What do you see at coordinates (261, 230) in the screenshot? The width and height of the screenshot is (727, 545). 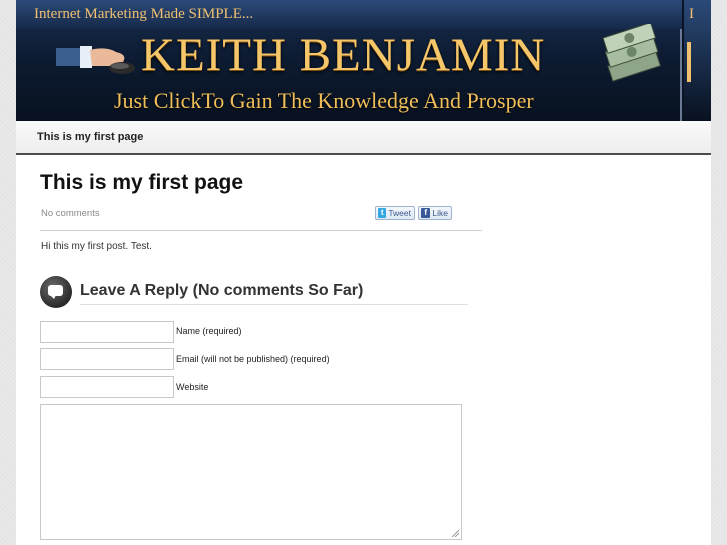 I see `post-divider` at bounding box center [261, 230].